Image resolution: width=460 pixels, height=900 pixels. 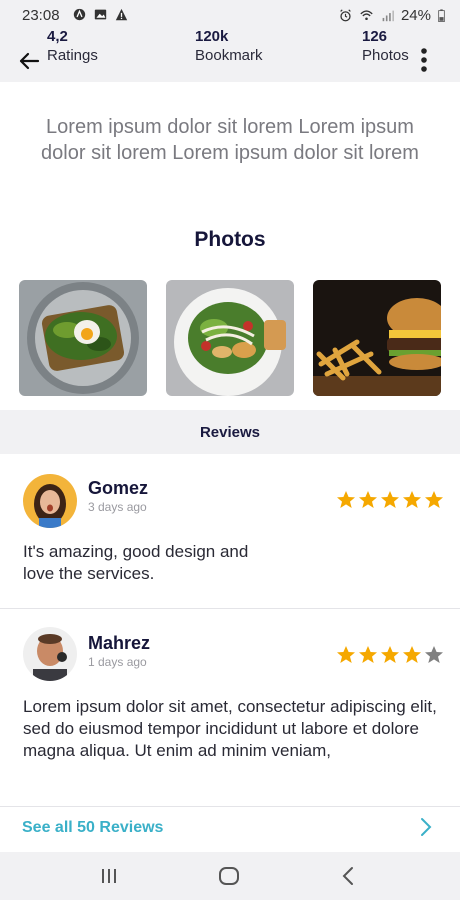 I want to click on reviews-header: Reviews, so click(x=230, y=432).